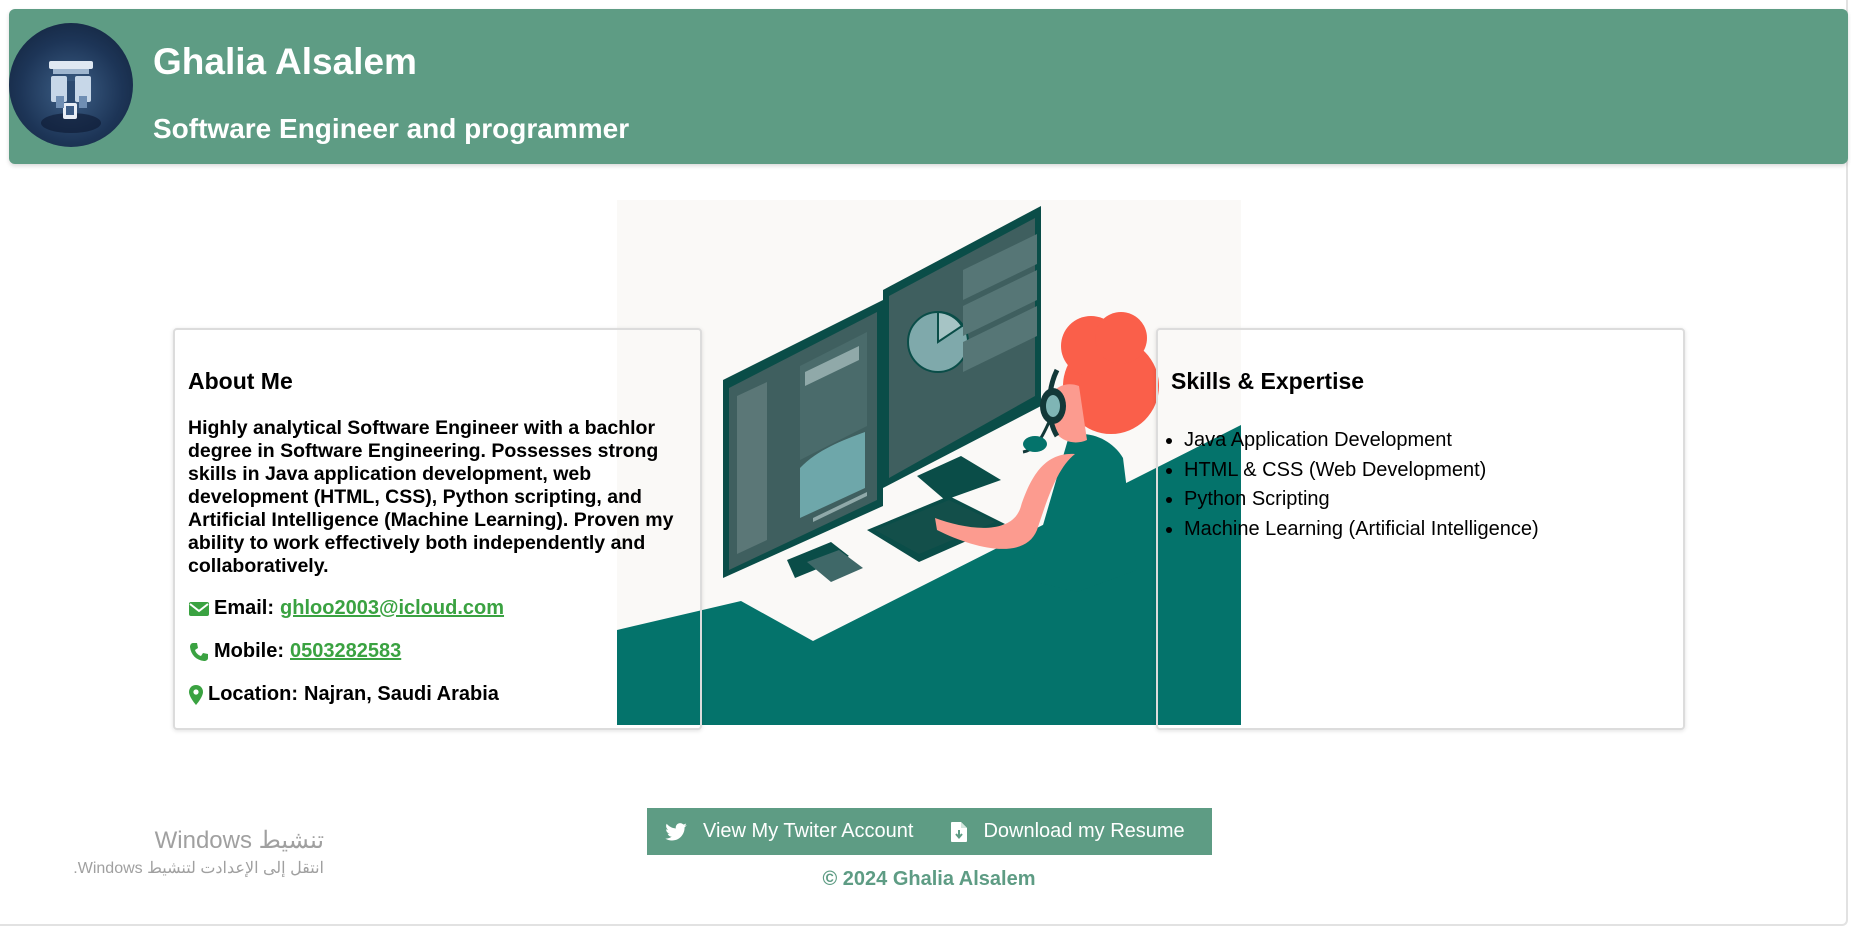  Describe the element at coordinates (1084, 831) in the screenshot. I see `resume-button-label: Download my Resume` at that location.